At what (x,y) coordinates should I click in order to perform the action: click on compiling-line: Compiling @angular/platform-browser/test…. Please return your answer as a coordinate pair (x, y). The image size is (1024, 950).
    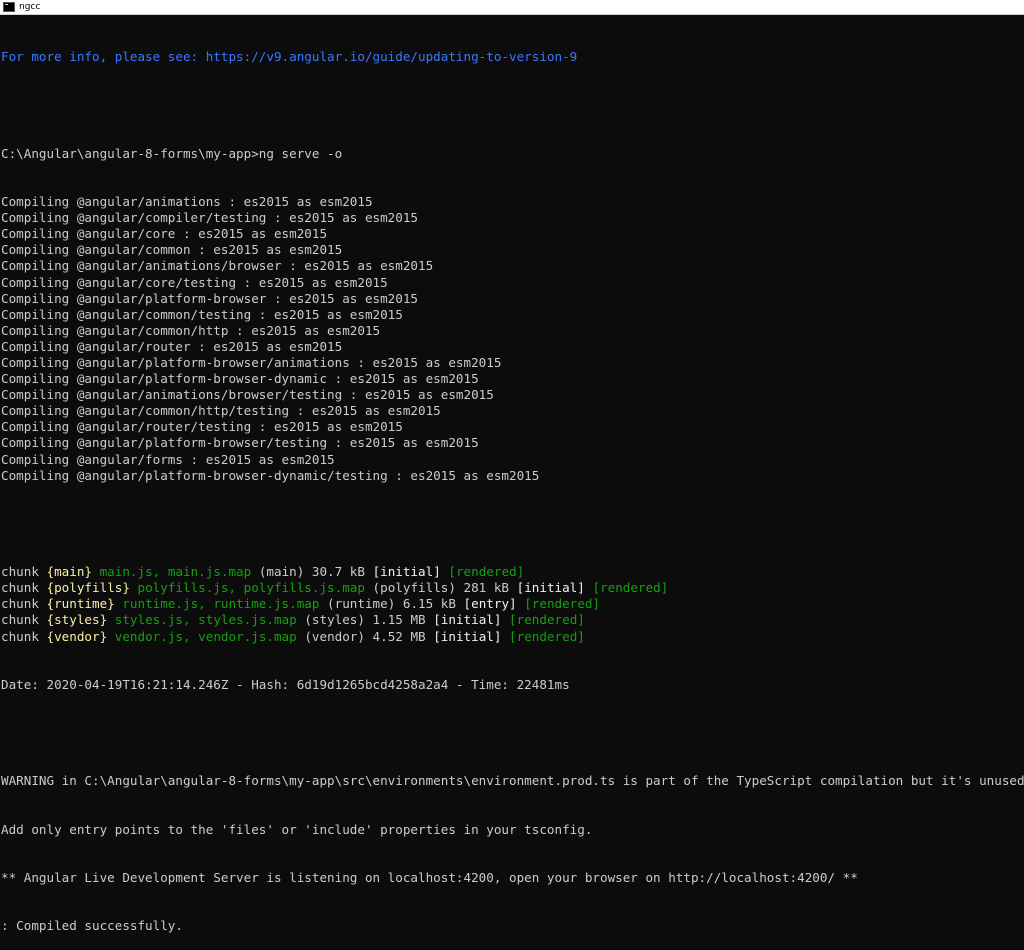
    Looking at the image, I should click on (240, 443).